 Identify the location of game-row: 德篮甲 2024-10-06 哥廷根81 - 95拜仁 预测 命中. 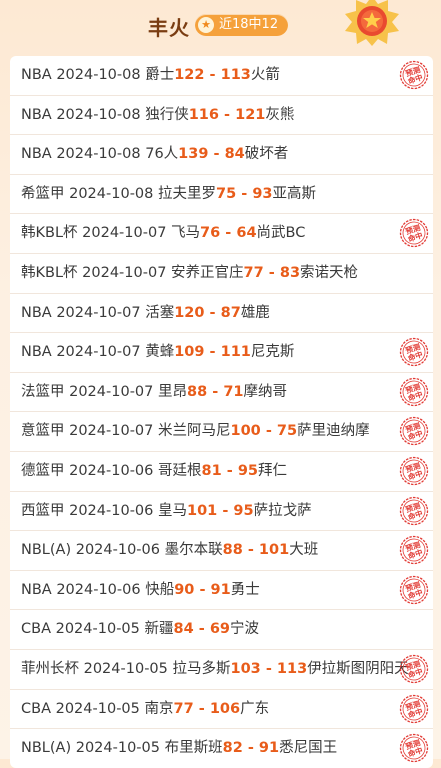
(221, 472).